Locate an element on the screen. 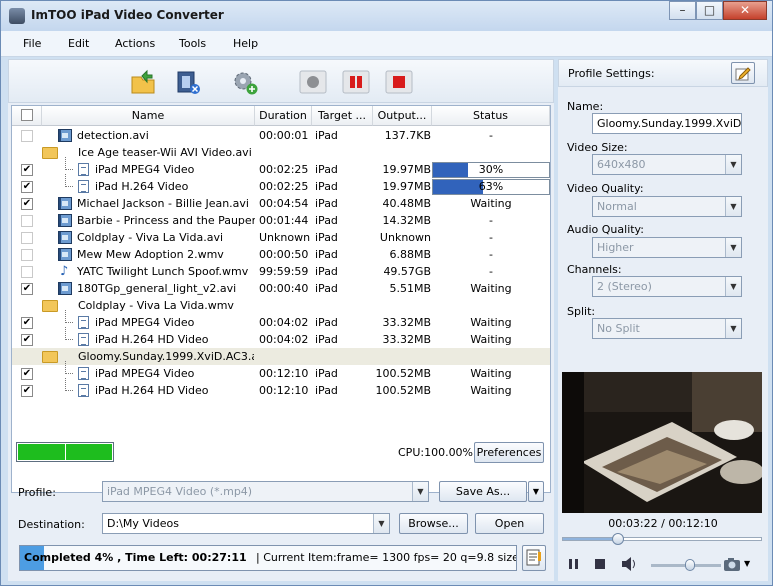  edit-profile-button is located at coordinates (743, 73).